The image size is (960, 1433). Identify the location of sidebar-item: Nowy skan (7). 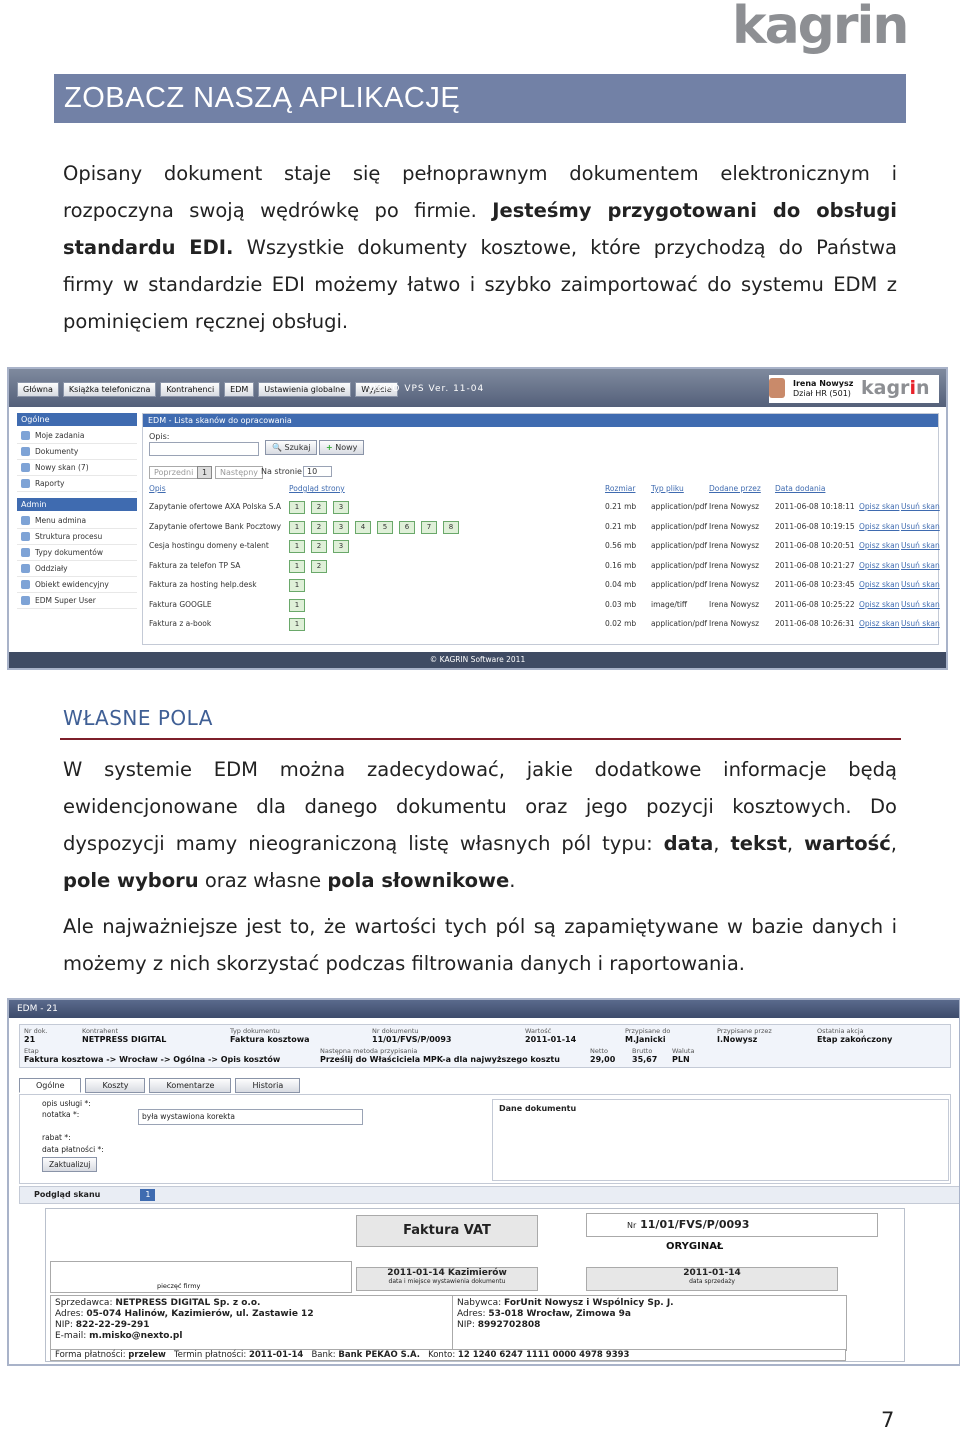
(77, 468).